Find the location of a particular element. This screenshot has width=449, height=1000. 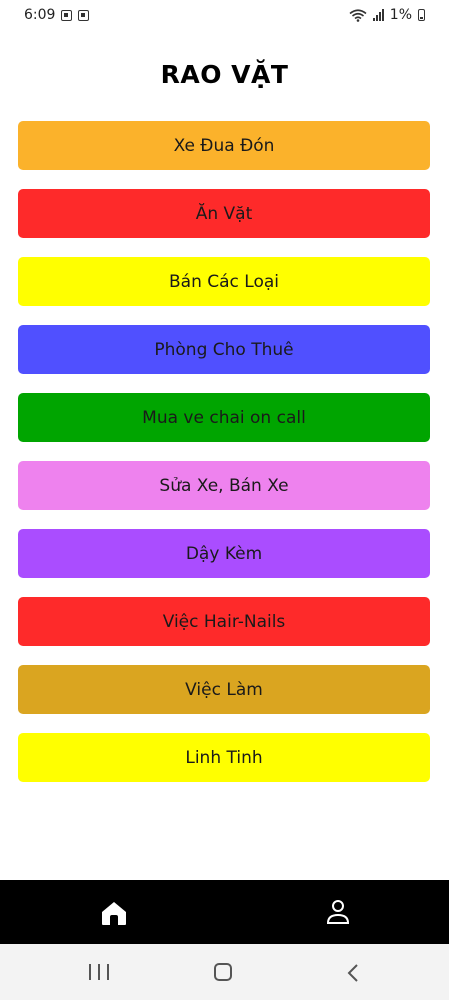

recent-apps-icon is located at coordinates (99, 973).